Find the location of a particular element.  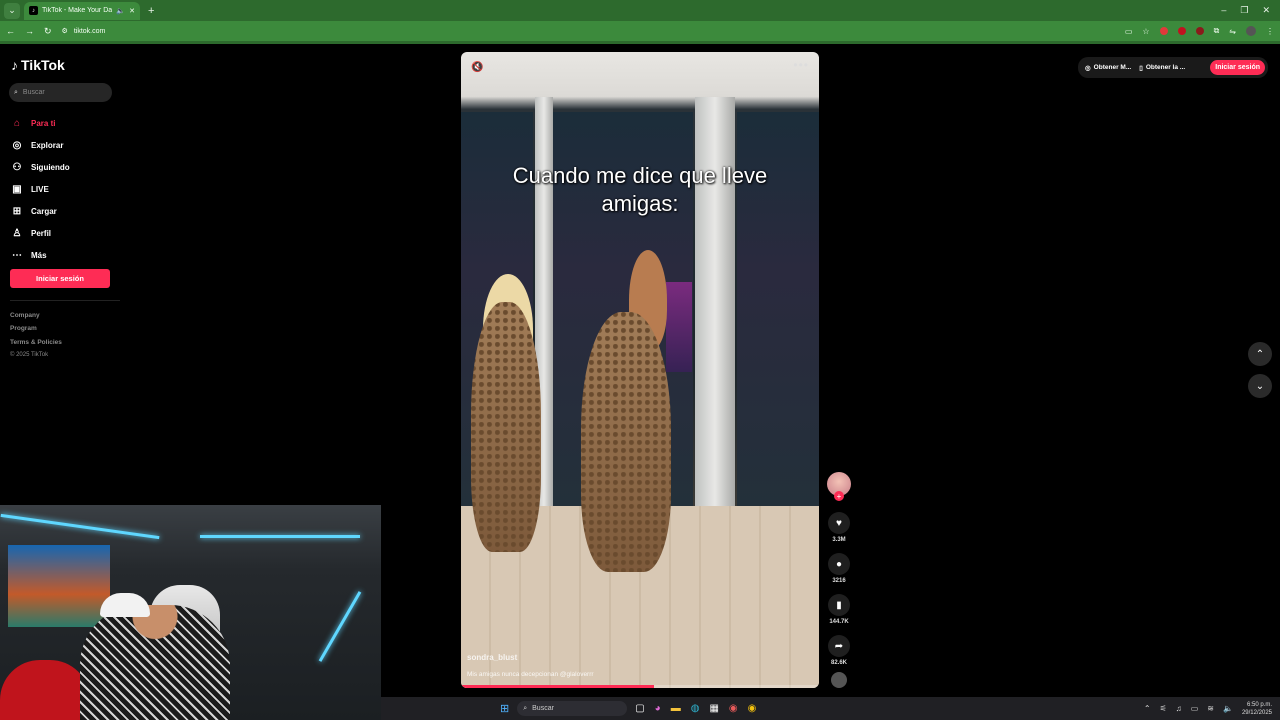

comment-button: ● is located at coordinates (839, 564).